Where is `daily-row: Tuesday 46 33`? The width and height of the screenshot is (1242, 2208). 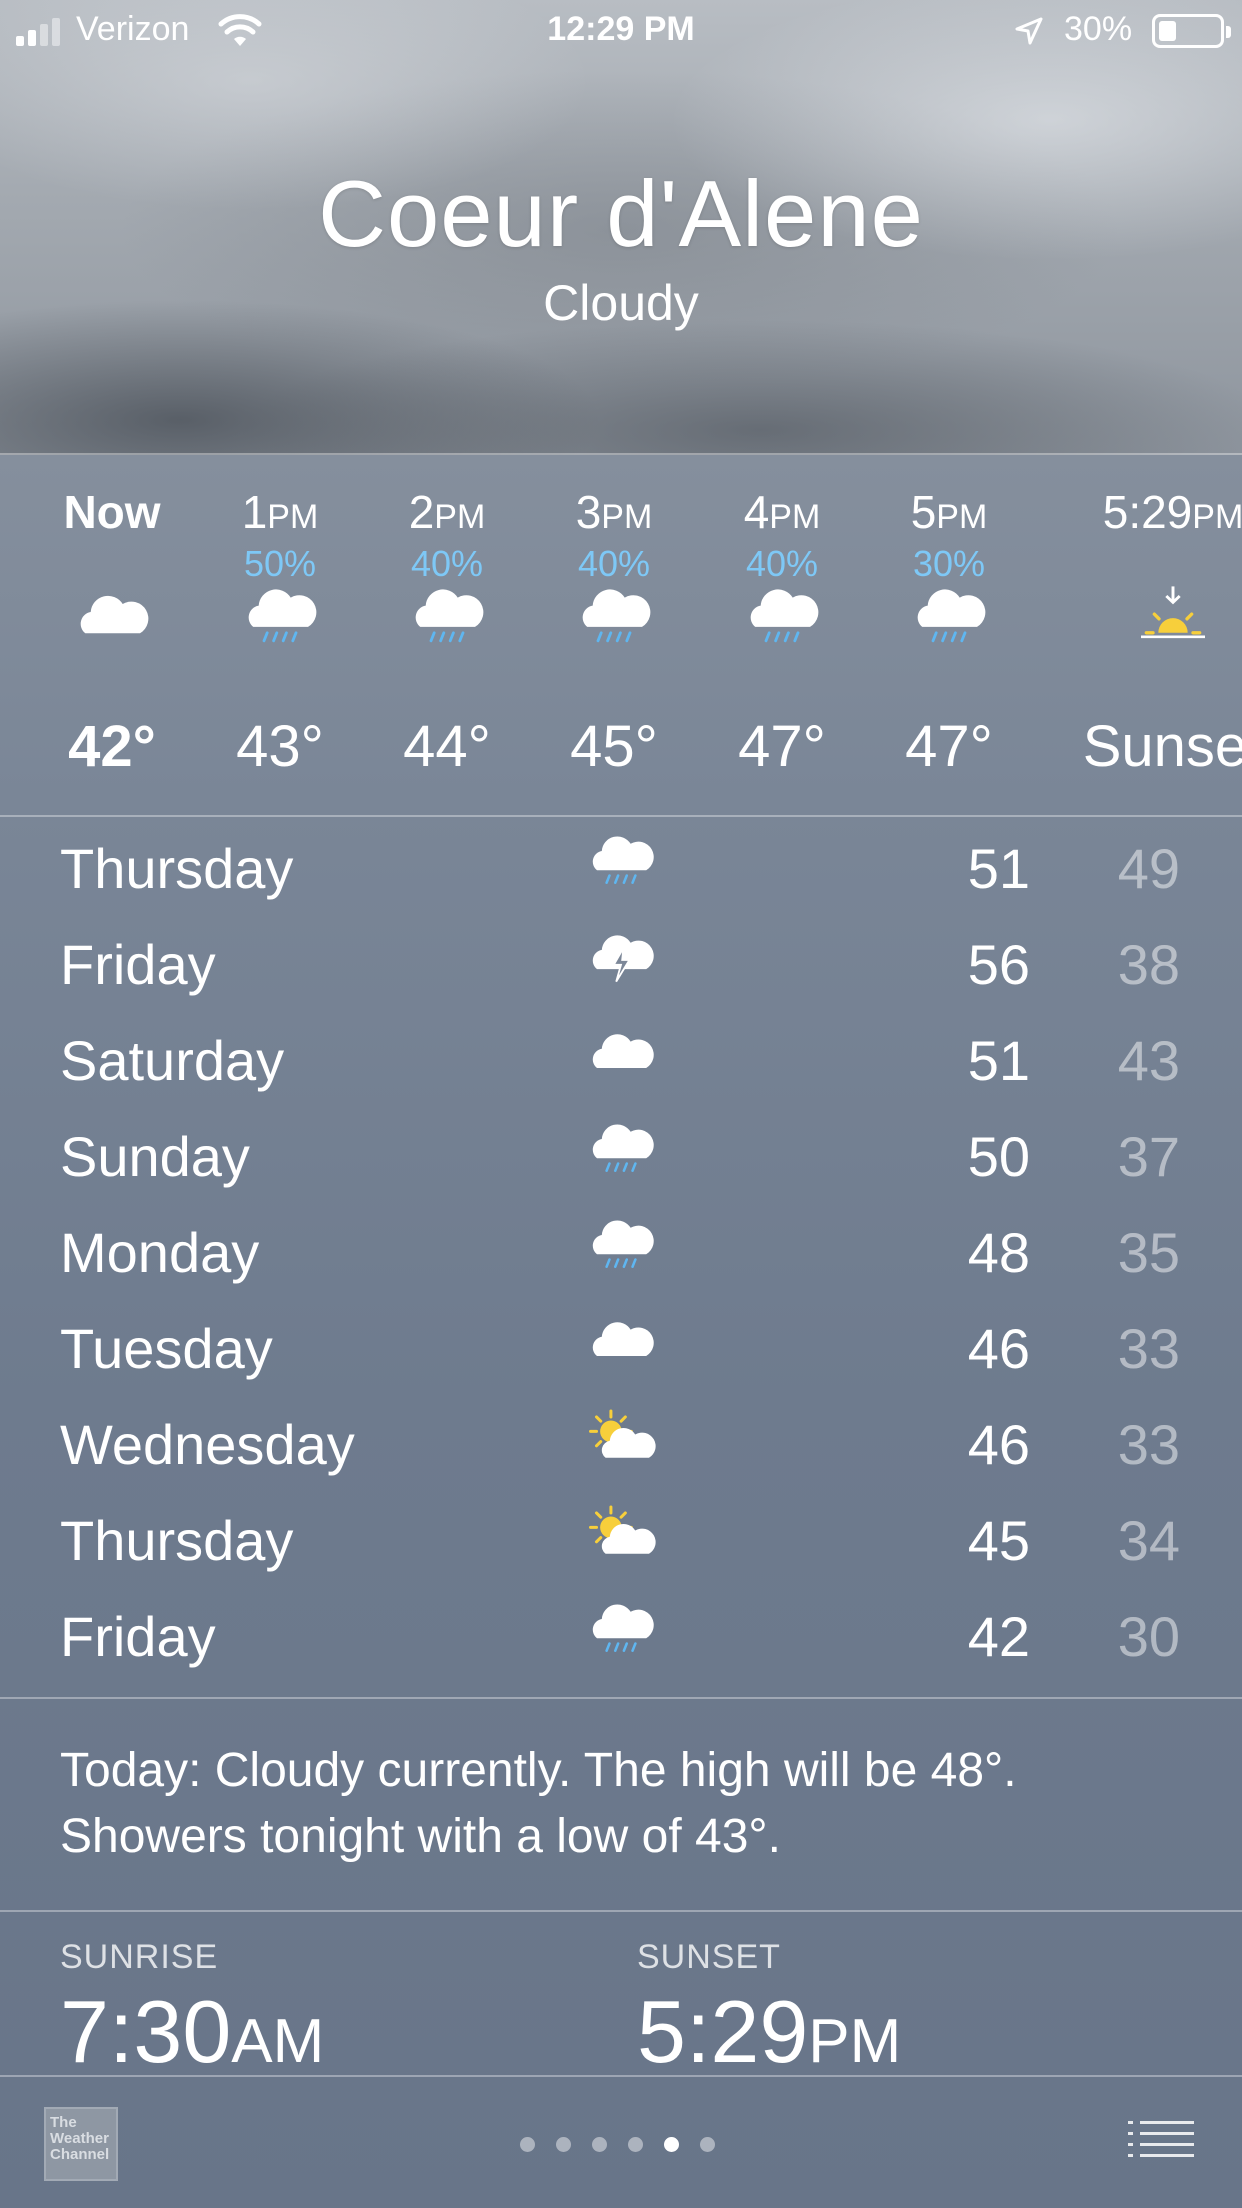
daily-row: Tuesday 46 33 is located at coordinates (621, 1346).